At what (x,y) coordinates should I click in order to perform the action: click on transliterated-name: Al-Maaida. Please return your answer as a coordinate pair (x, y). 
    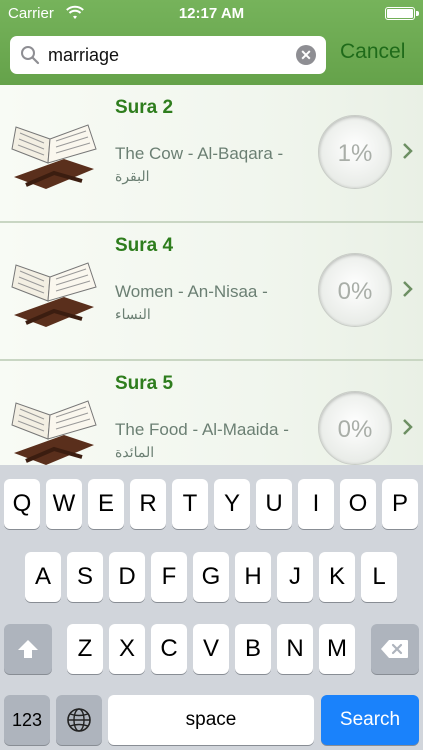
    Looking at the image, I should click on (240, 429).